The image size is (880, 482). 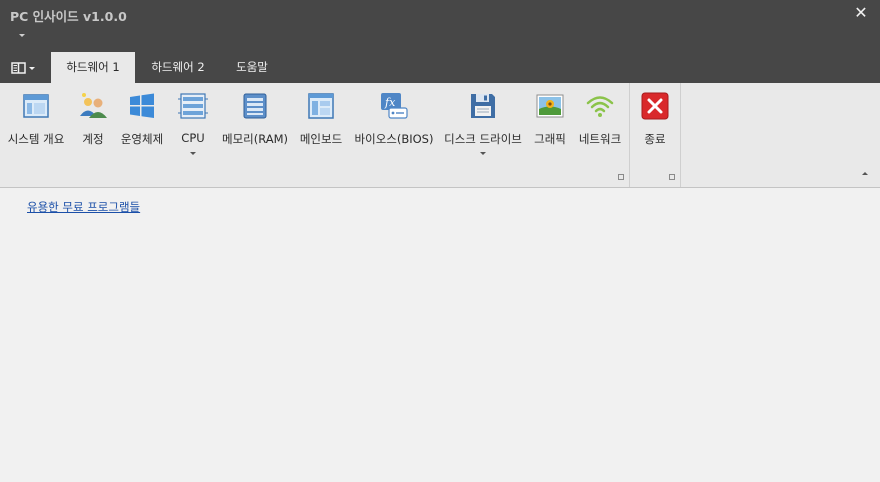 I want to click on disk-drive-label: 디스크 드라이브, so click(x=483, y=139).